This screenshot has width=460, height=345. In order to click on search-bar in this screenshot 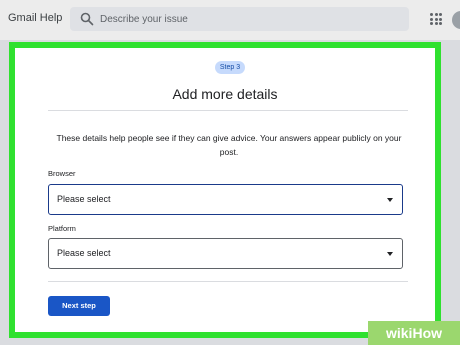, I will do `click(239, 19)`.